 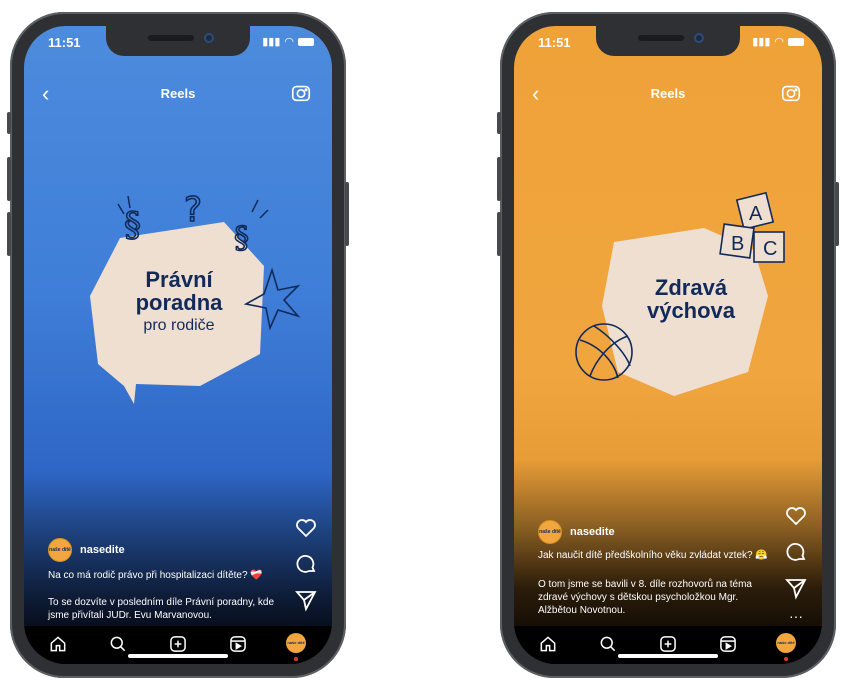 I want to click on block-b: B, so click(x=737, y=244).